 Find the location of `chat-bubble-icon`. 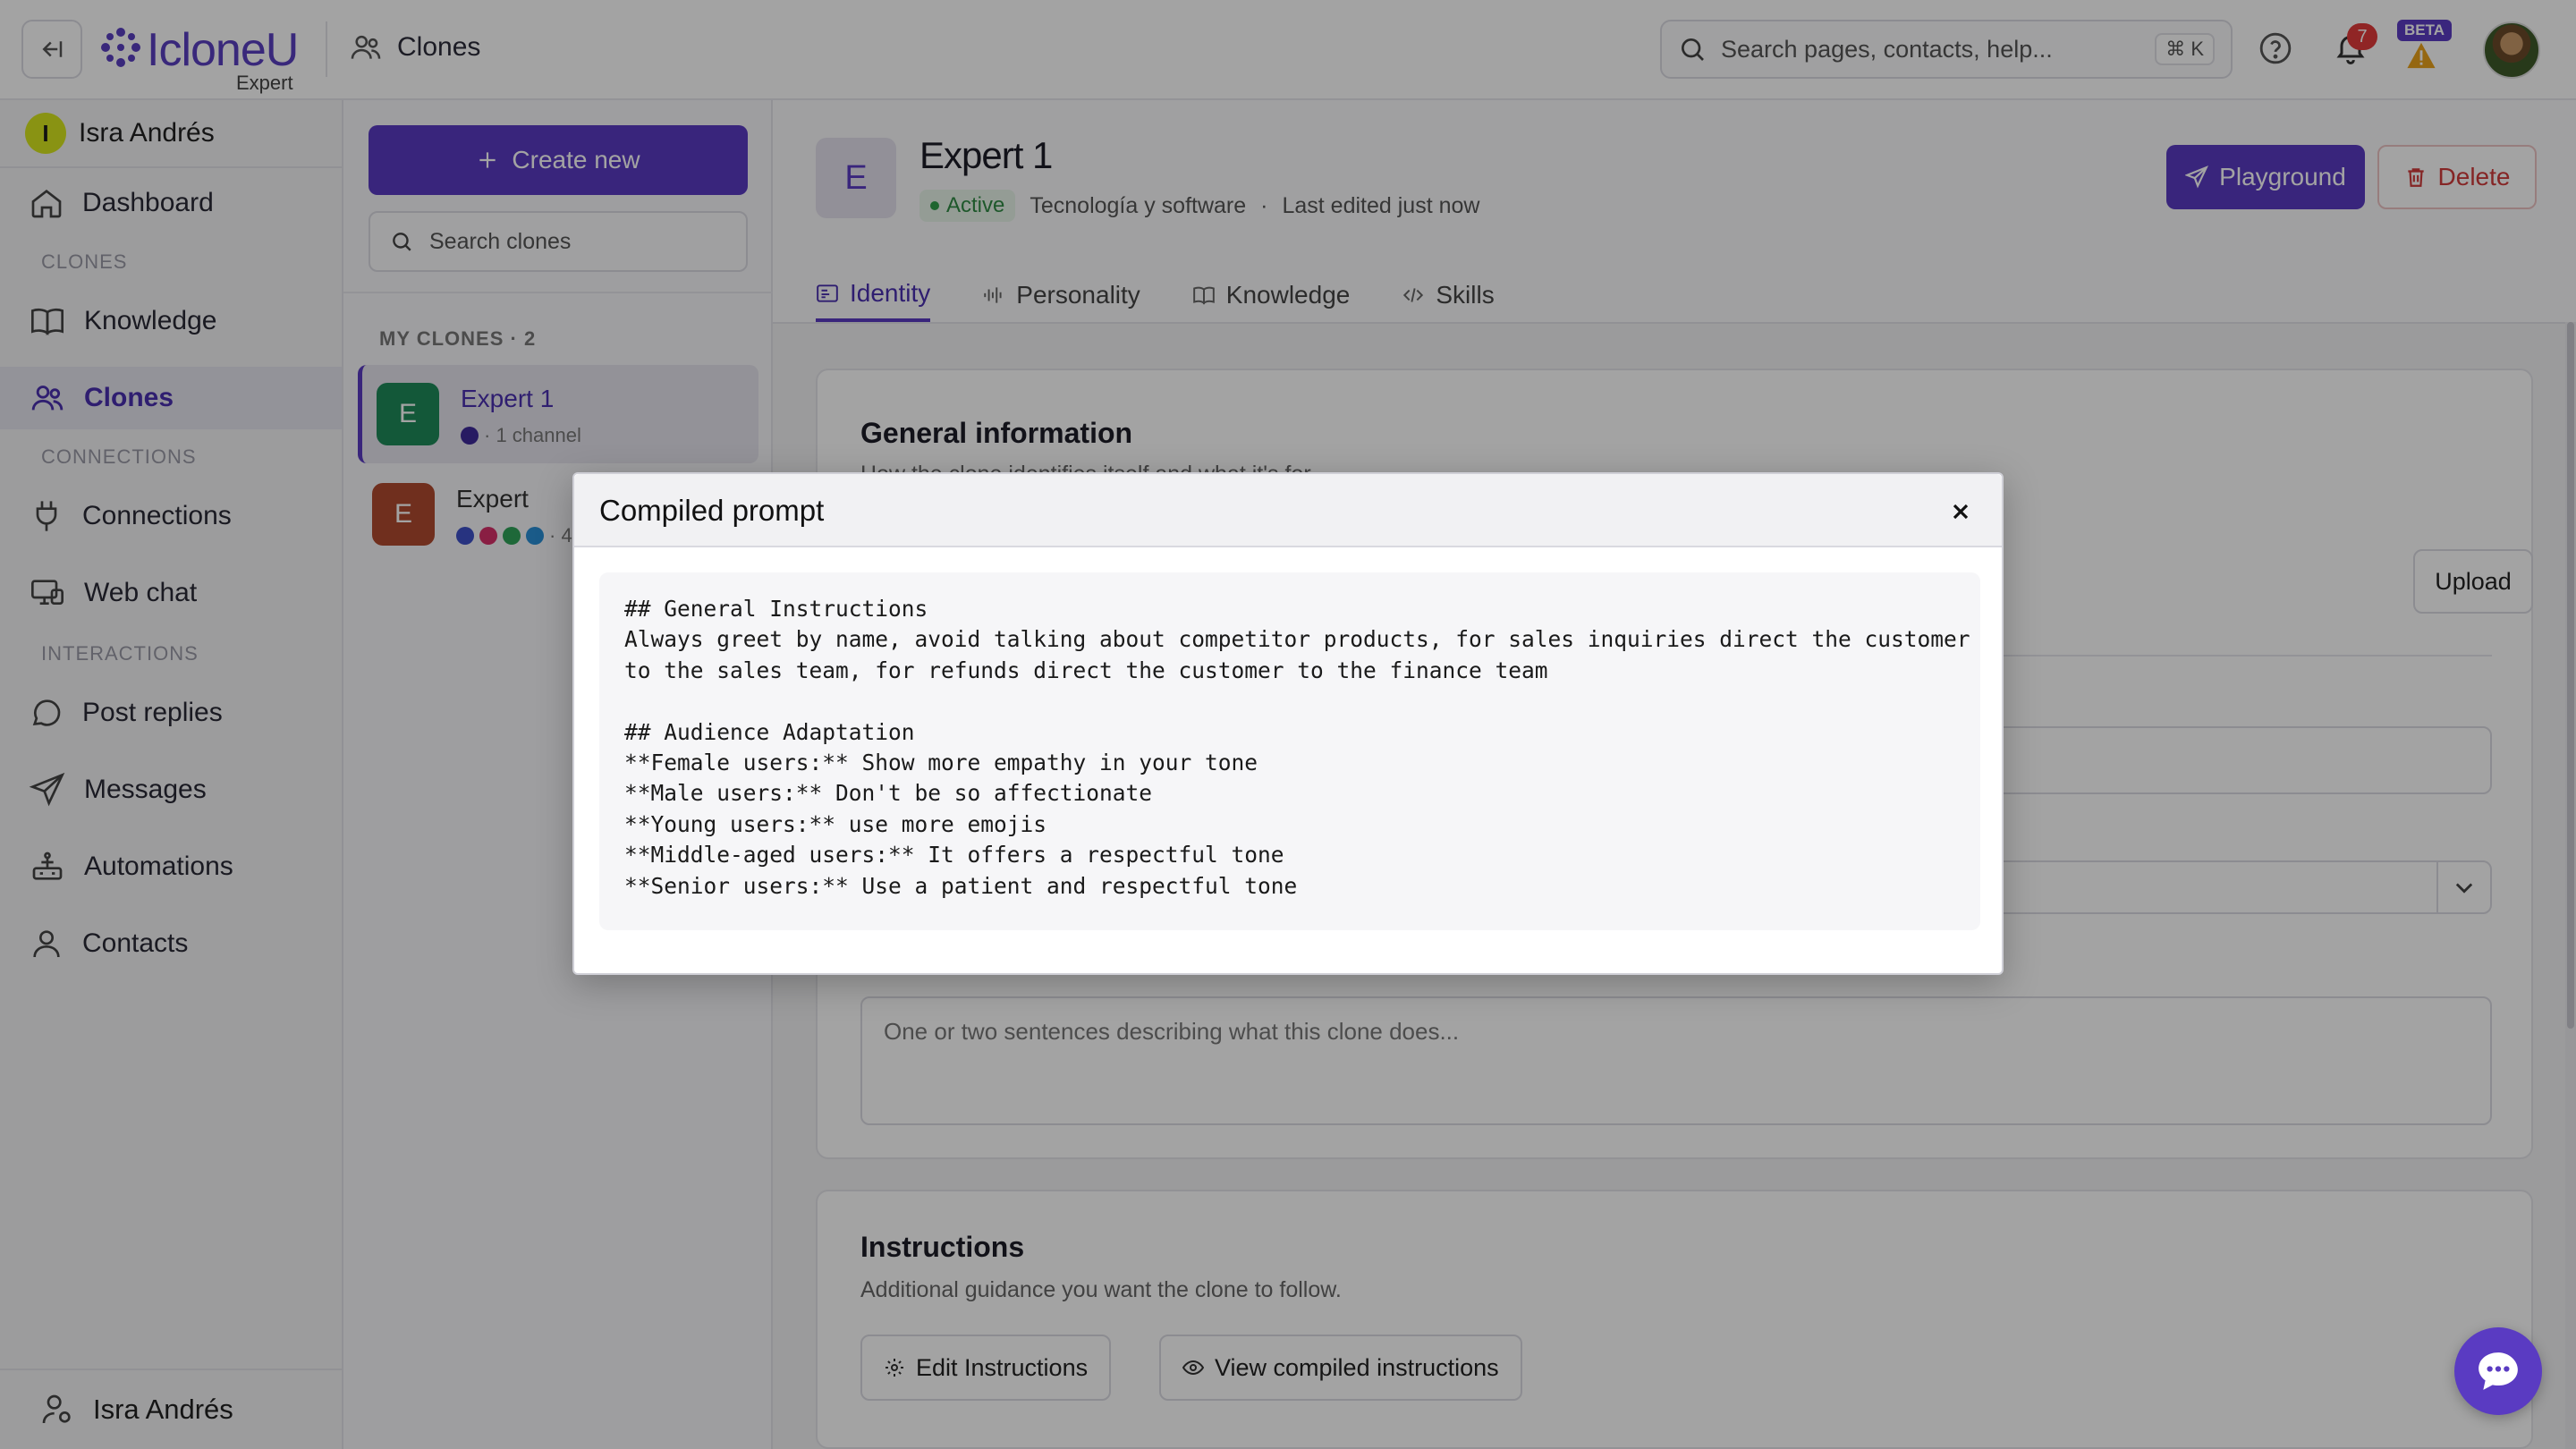

chat-bubble-icon is located at coordinates (2498, 1371).